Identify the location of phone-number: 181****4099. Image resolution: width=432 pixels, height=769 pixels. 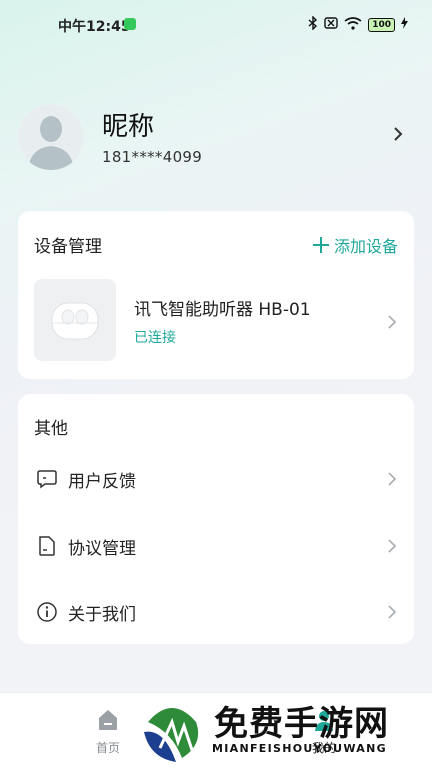
(152, 157).